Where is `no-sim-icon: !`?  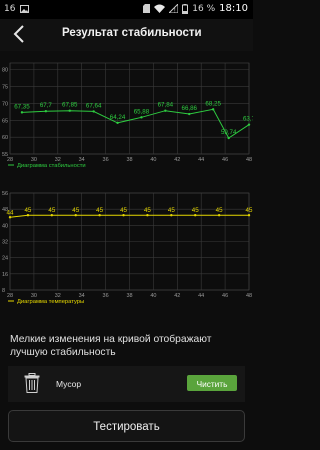
no-sim-icon: ! is located at coordinates (174, 9).